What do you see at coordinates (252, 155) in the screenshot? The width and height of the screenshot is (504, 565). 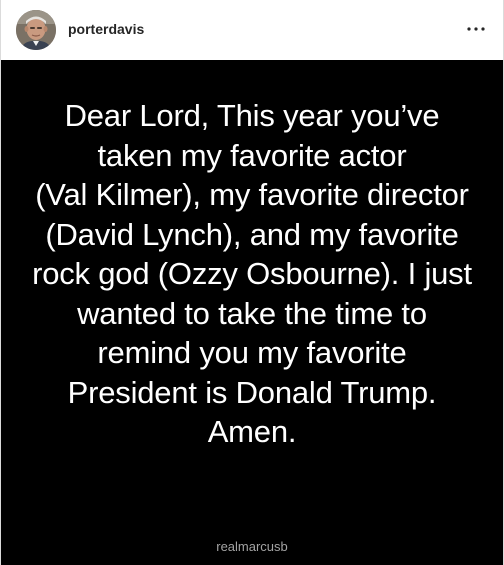 I see `text-line: taken my favorite actor` at bounding box center [252, 155].